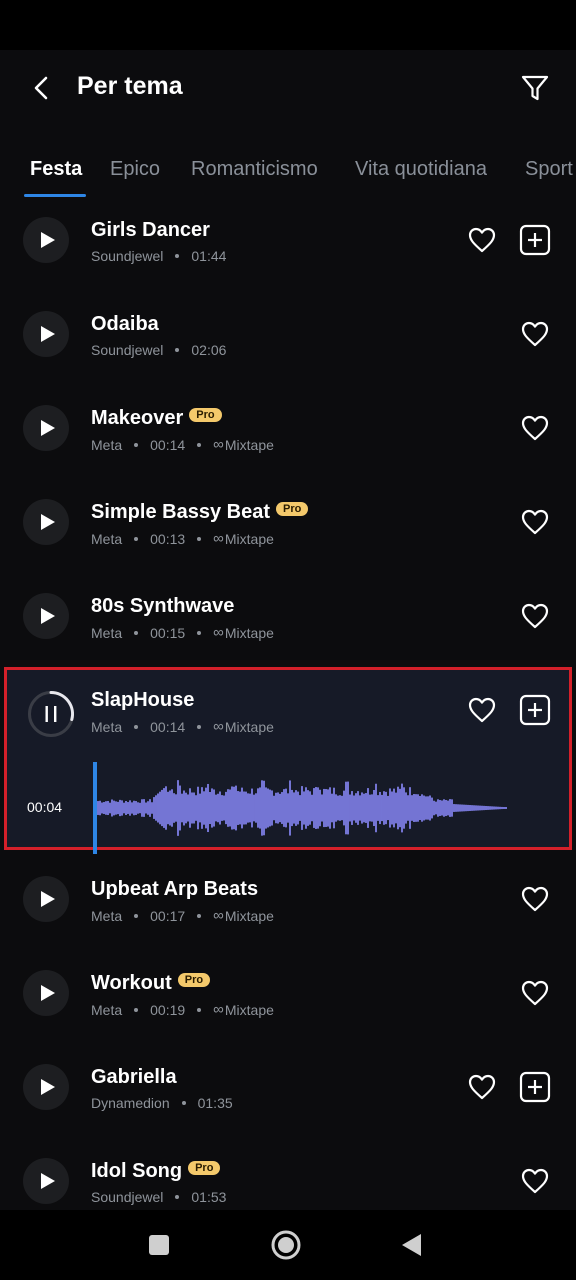 This screenshot has height=1280, width=576. What do you see at coordinates (135, 169) in the screenshot?
I see `tab-epico: Epico` at bounding box center [135, 169].